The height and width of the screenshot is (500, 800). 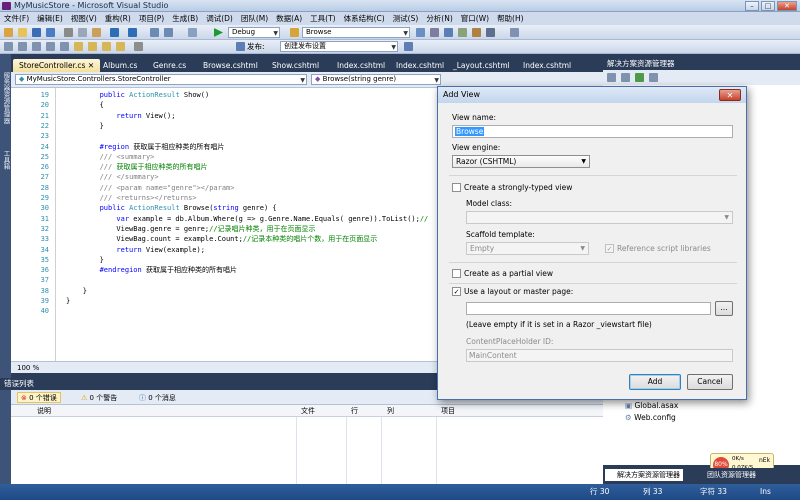 I want to click on code-line: /// <returns></returns>, so click(x=148, y=198).